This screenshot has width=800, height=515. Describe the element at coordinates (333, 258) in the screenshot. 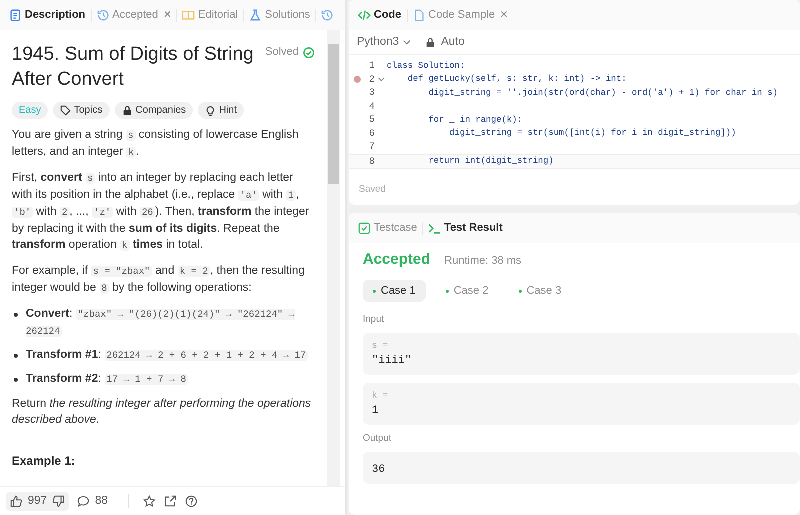

I see `scrollbar` at that location.